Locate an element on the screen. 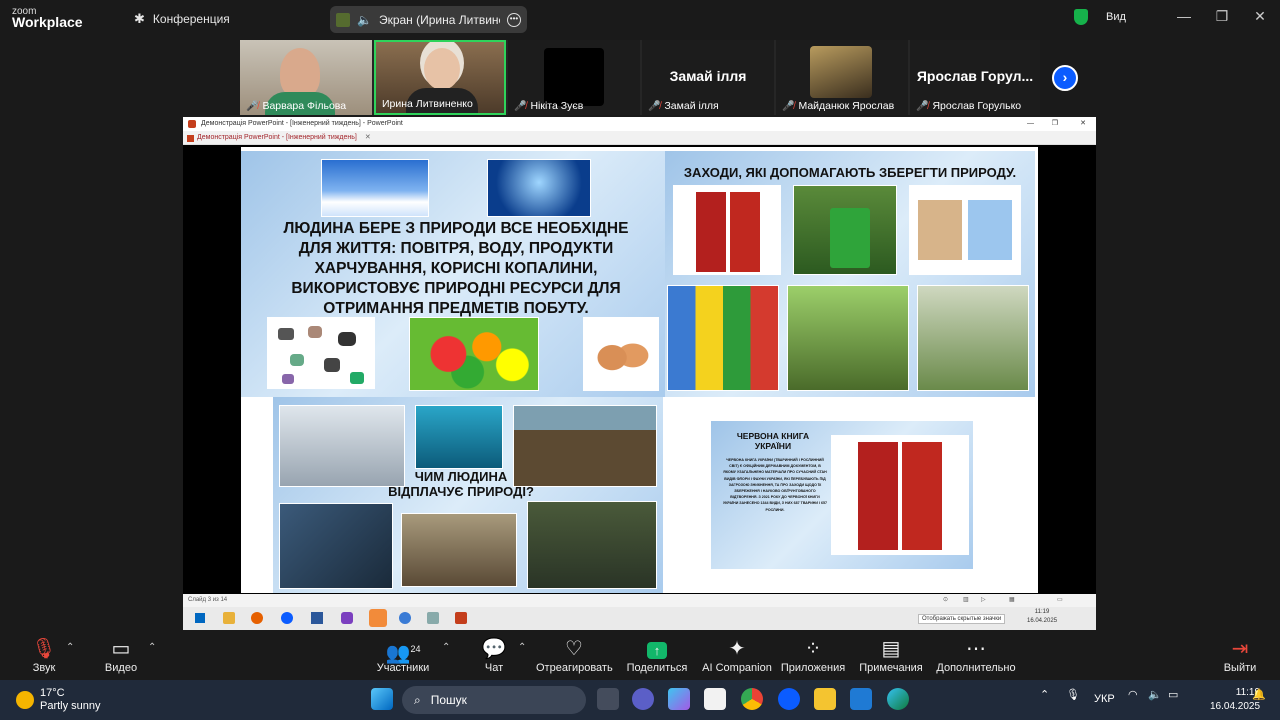 Image resolution: width=1280 pixels, height=720 pixels. view-normal-icon: ⊙ is located at coordinates (945, 600).